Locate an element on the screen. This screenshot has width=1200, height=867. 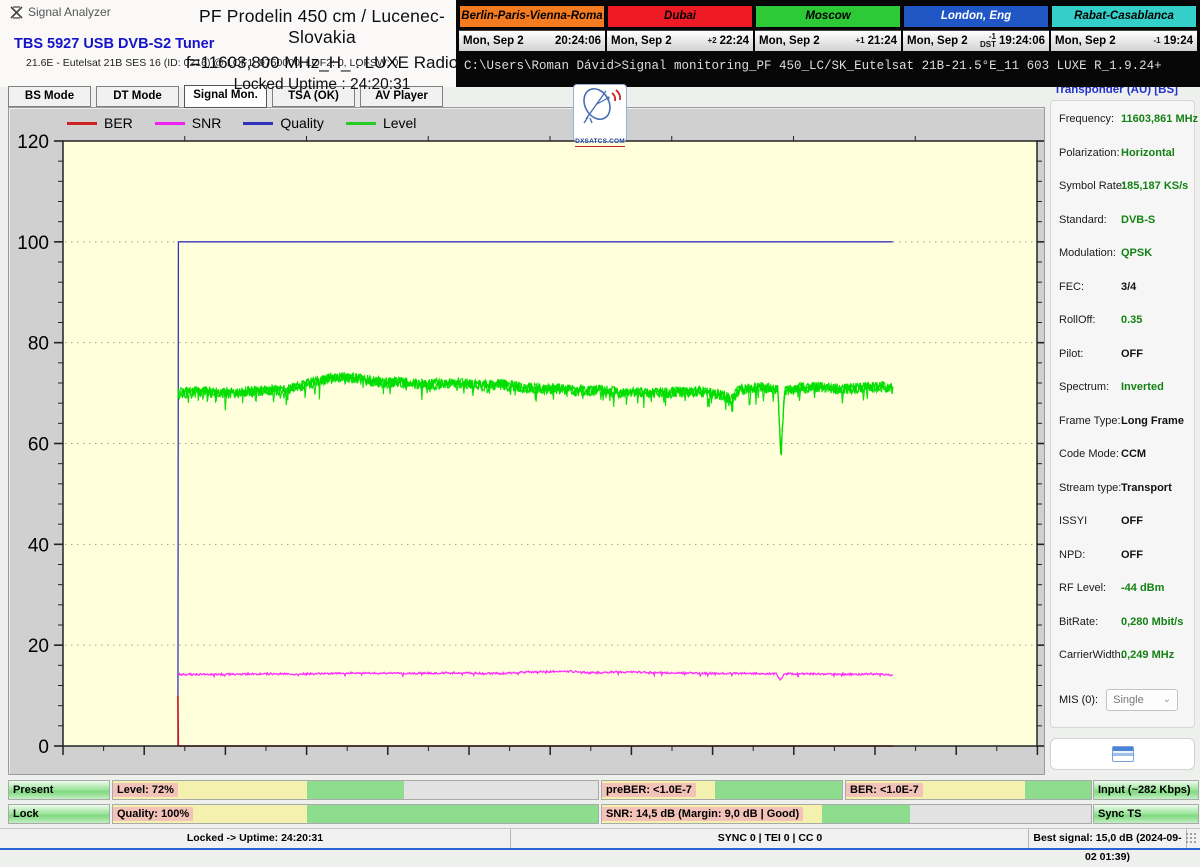
field-carrierwidth-: CarrierWidth: 0,249 MHz is located at coordinates (1124, 666).